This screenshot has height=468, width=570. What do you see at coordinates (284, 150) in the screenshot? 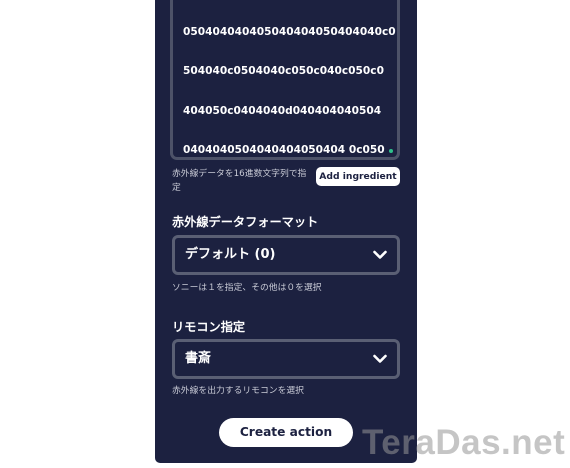
I see `hex-line: 0404040504040404050404 0c050` at bounding box center [284, 150].